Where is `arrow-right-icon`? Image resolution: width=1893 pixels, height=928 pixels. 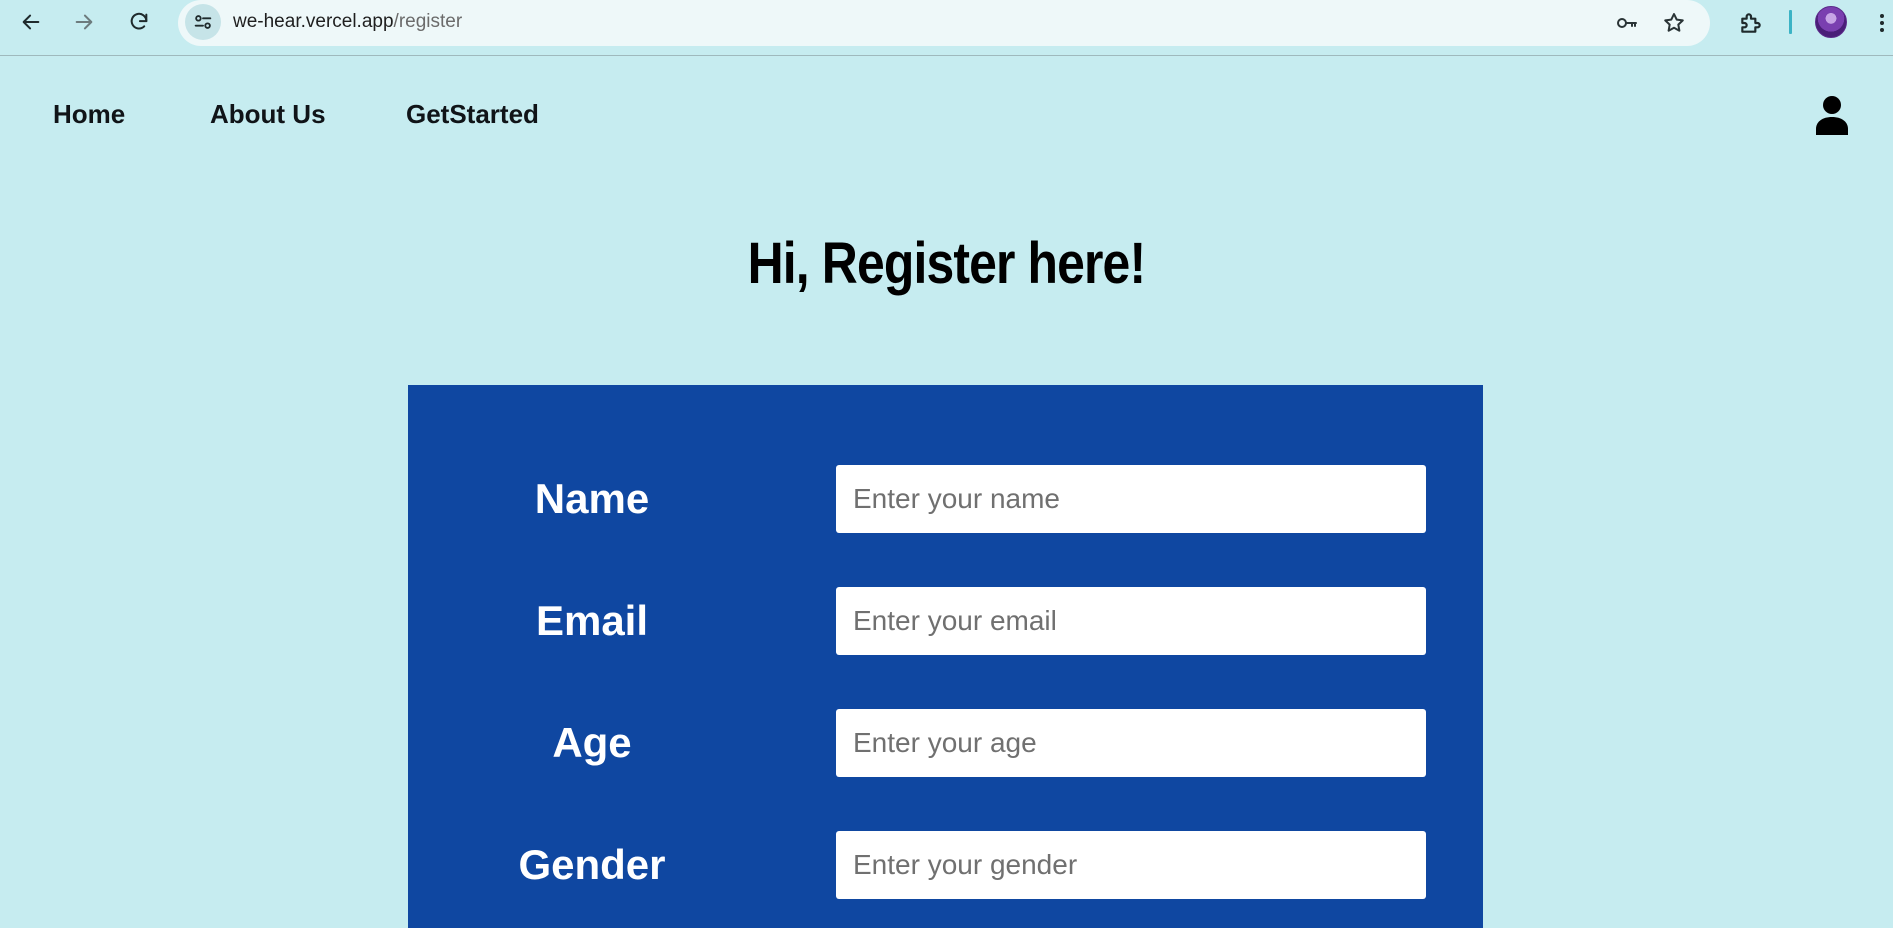
arrow-right-icon is located at coordinates (84, 22).